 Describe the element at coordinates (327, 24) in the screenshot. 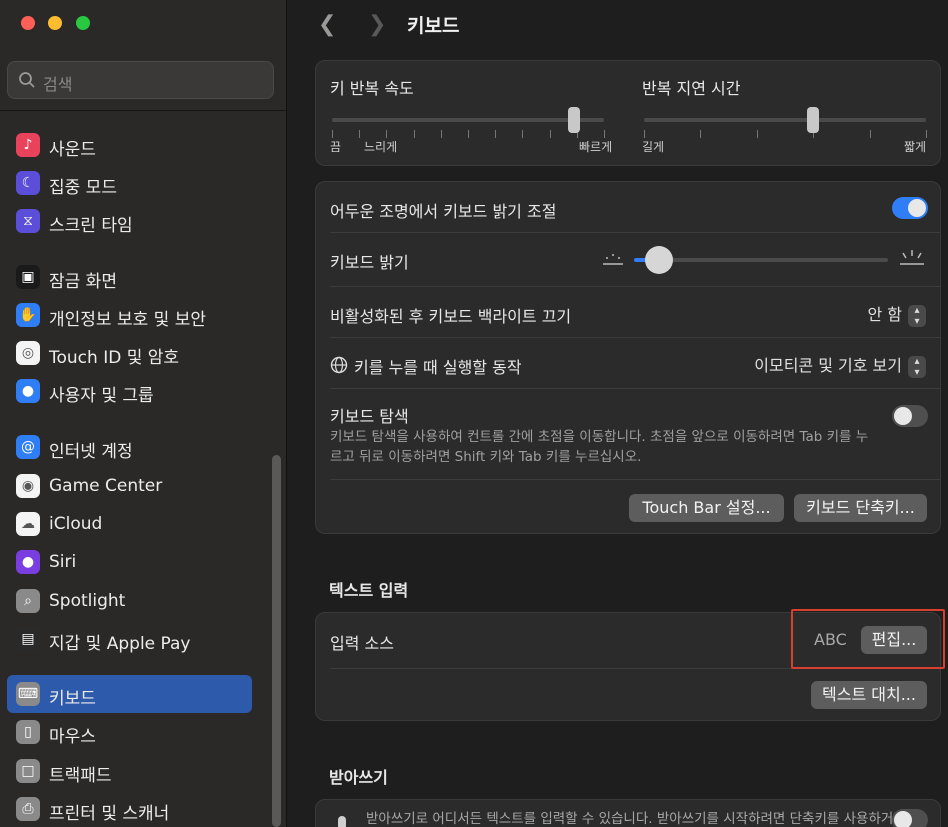

I see `back-button: ❮` at that location.